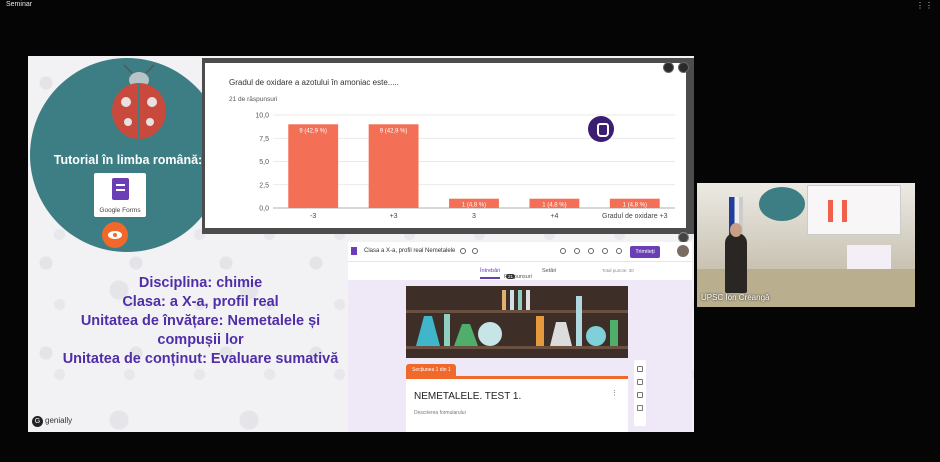  What do you see at coordinates (549, 271) in the screenshot?
I see `tab-settings: Setări` at bounding box center [549, 271].